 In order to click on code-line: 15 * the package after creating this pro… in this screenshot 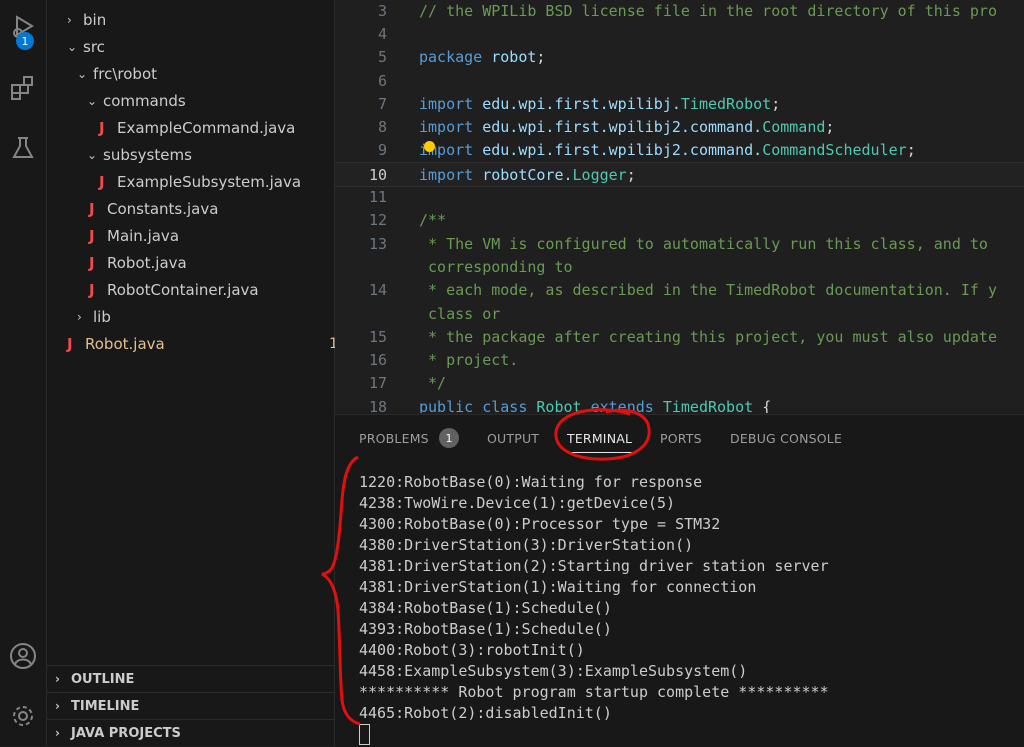, I will do `click(679, 336)`.